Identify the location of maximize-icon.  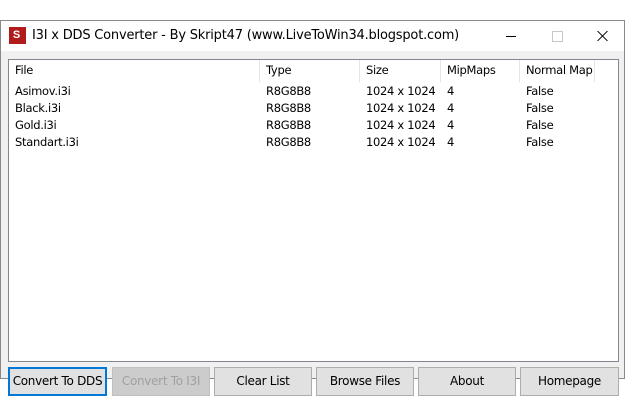
(557, 36).